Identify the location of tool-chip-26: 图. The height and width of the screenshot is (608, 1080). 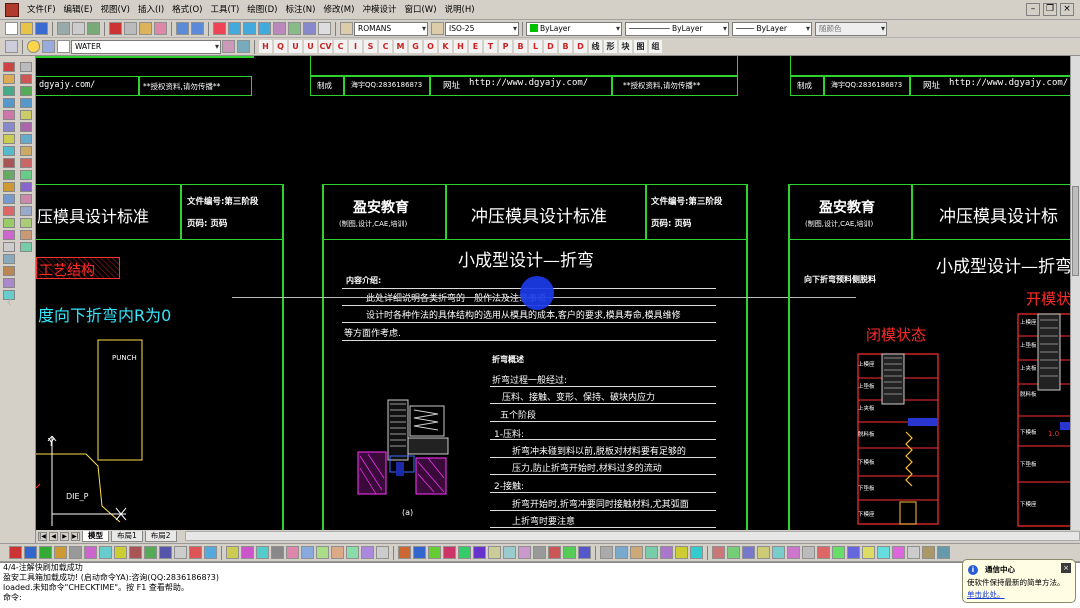
(640, 46).